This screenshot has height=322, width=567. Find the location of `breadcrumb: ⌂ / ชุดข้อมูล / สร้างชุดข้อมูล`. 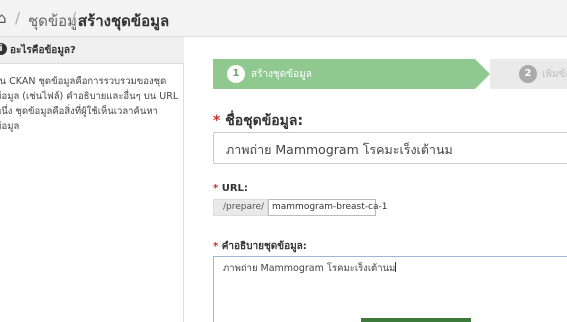

breadcrumb: ⌂ / ชุดข้อมูล / สร้างชุดข้อมูล is located at coordinates (283, 18).